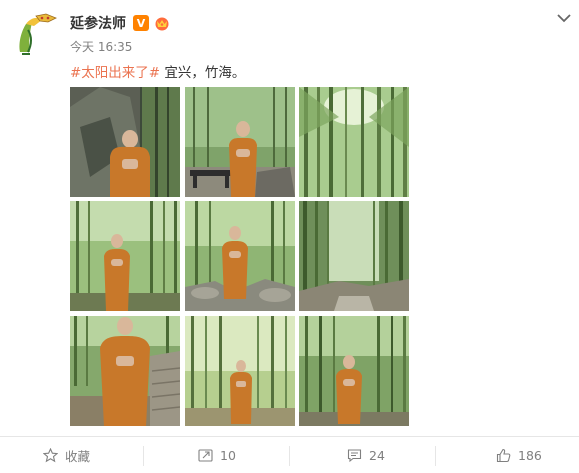 This screenshot has height=473, width=579. I want to click on comment-button: 24, so click(366, 455).